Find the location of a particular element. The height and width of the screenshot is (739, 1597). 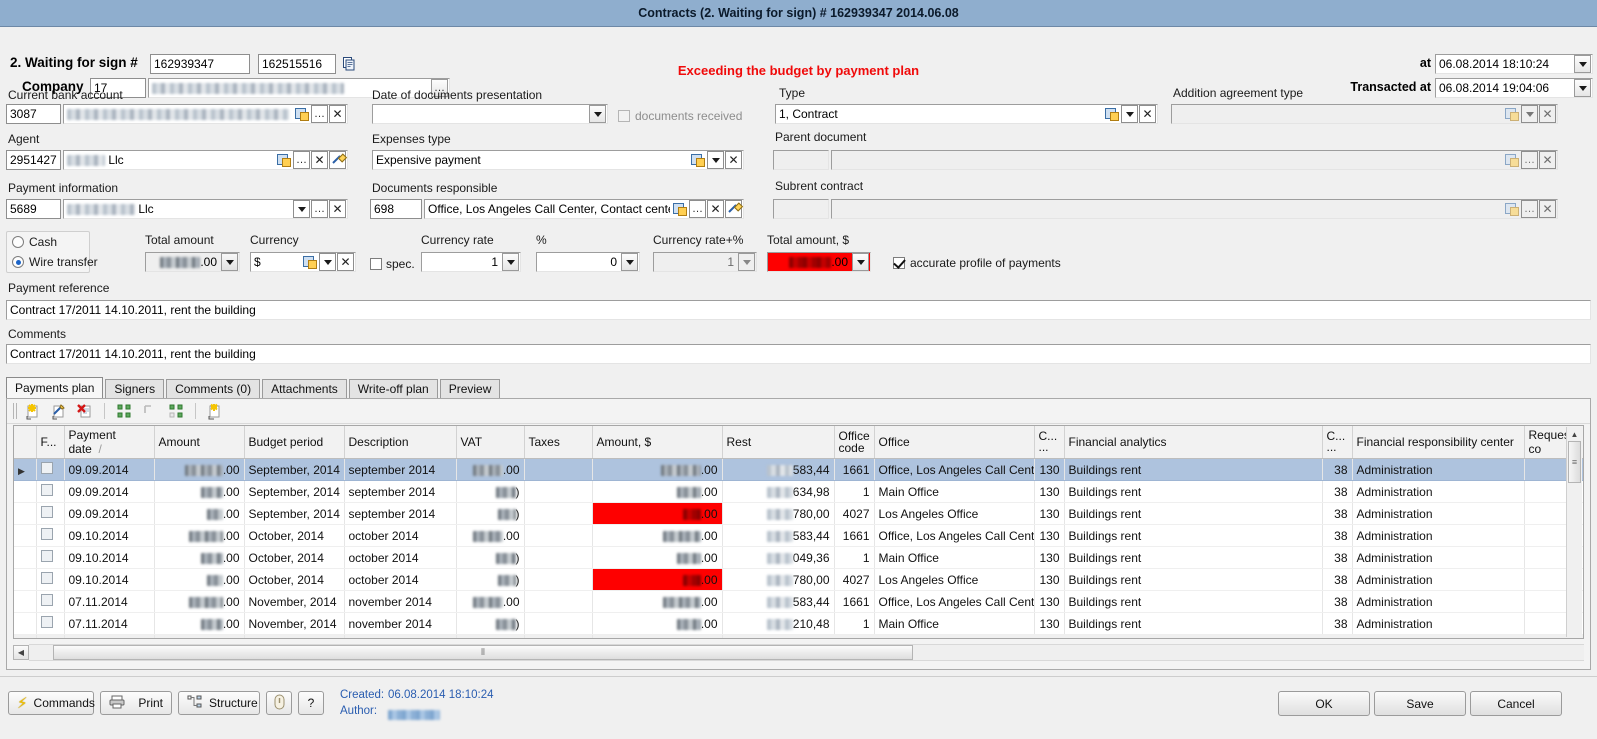

at-dropdown-button is located at coordinates (1582, 64).